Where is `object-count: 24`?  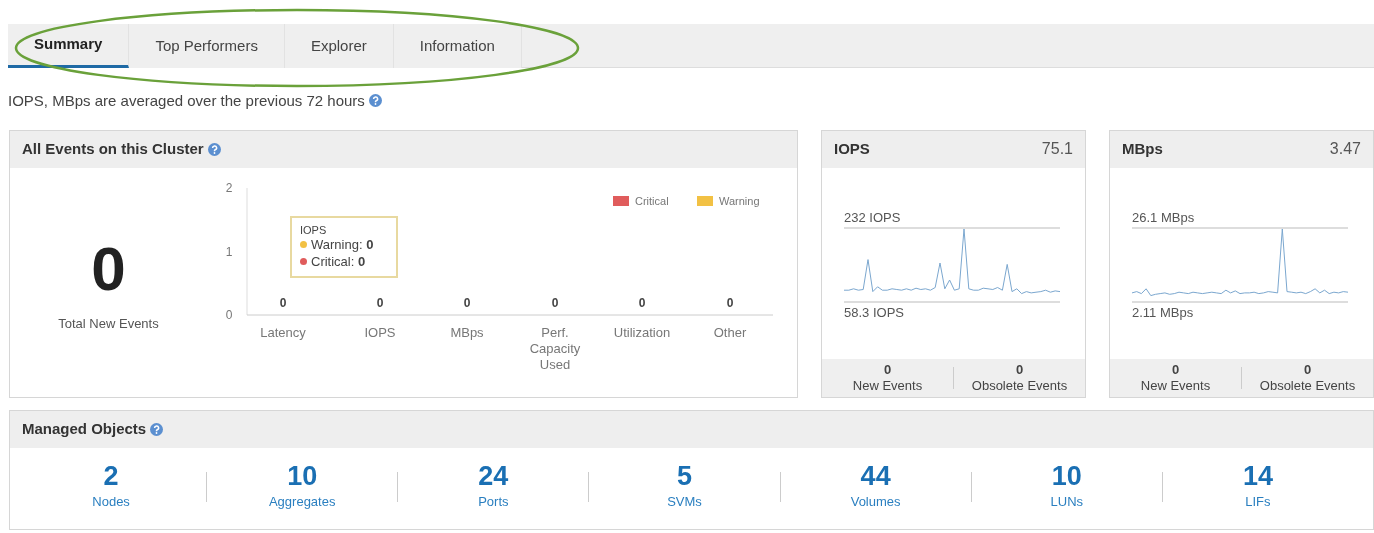 object-count: 24 is located at coordinates (493, 476).